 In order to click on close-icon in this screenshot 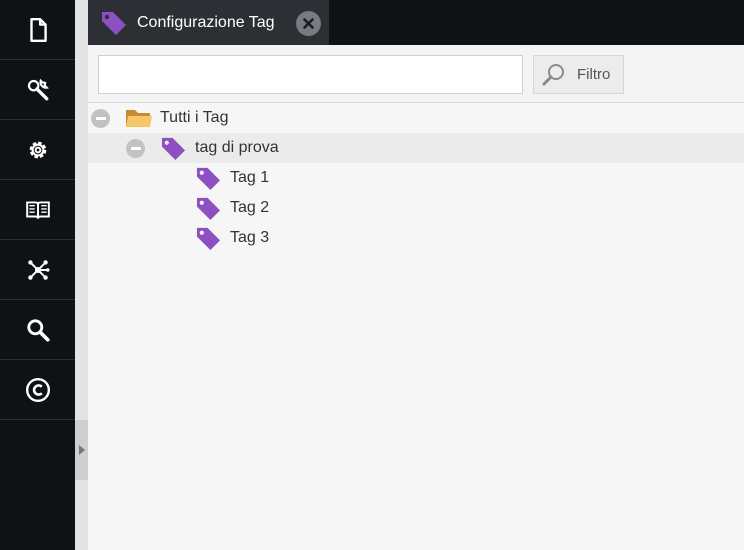, I will do `click(308, 23)`.